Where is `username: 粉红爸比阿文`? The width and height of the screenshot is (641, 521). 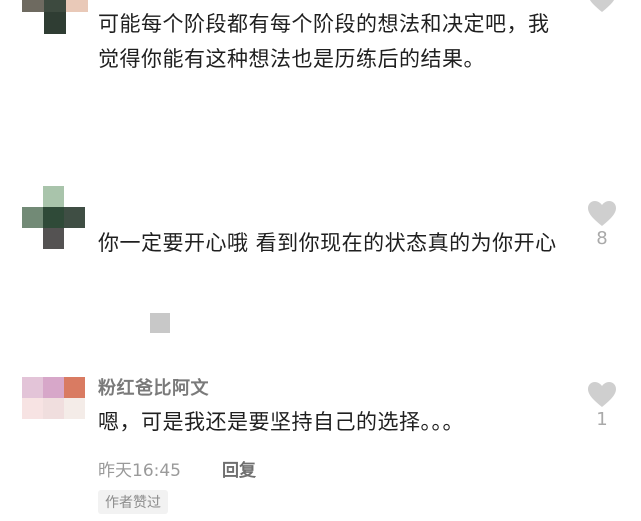
username: 粉红爸比阿文 is located at coordinates (153, 387).